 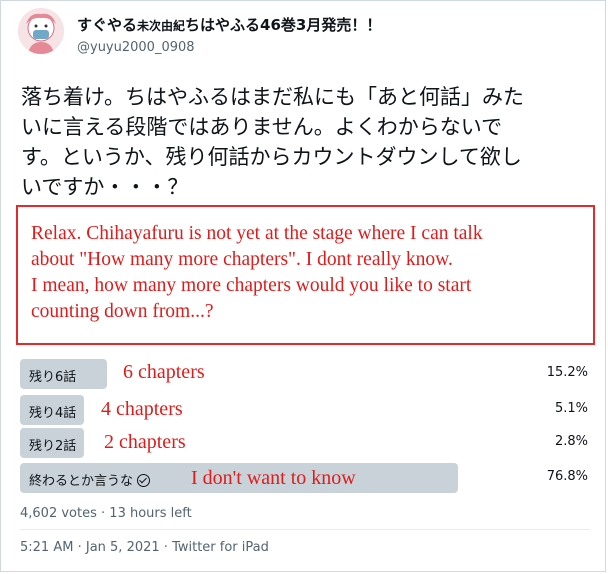 I want to click on poll-option-label-text: 終わるとか言うな, so click(x=81, y=481).